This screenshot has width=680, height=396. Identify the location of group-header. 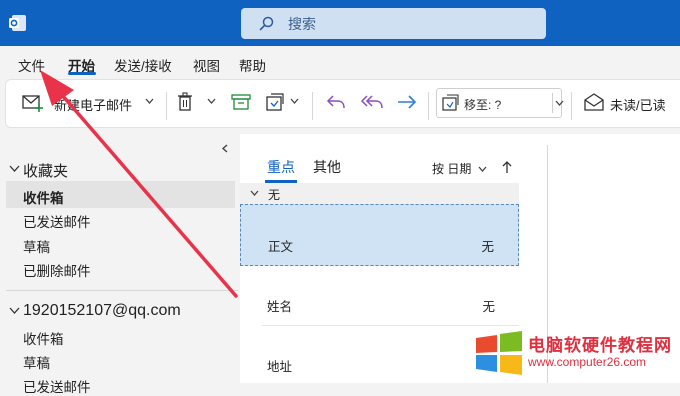
(379, 193).